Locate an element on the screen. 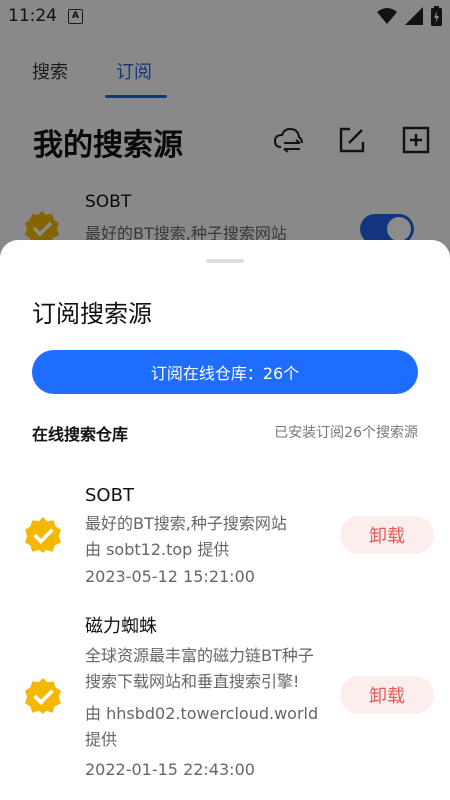 Image resolution: width=450 pixels, height=800 pixels. subscribe-online-repo-button: 订阅在线仓库：26个 is located at coordinates (225, 372).